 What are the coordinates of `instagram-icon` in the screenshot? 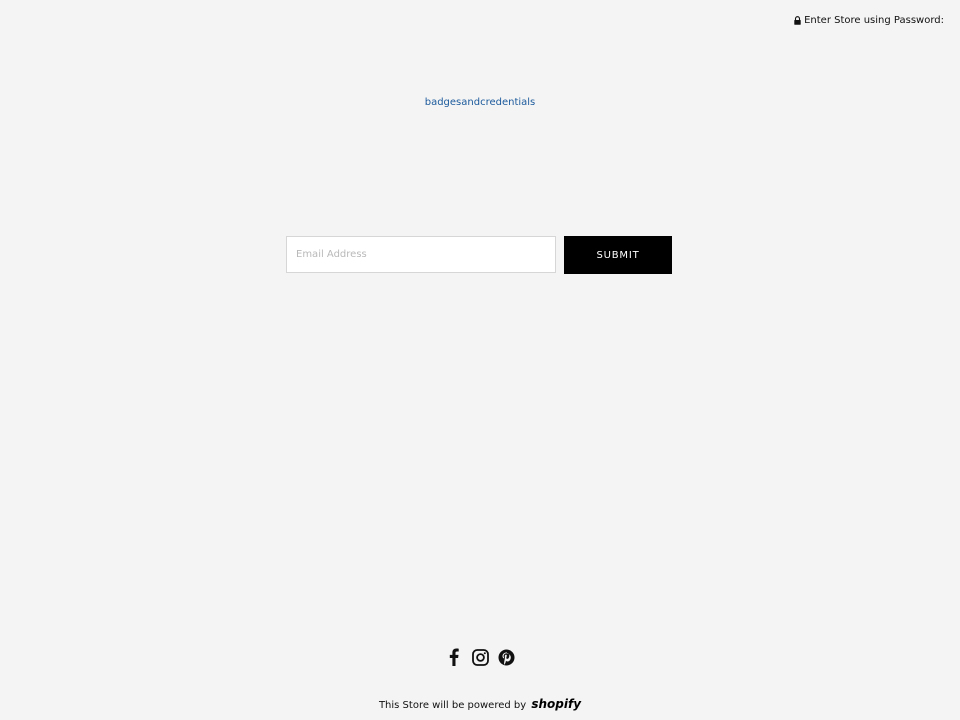 It's located at (480, 657).